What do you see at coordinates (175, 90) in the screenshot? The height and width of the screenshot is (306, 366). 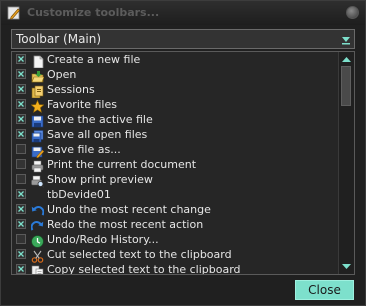 I see `list-item: Sessions` at bounding box center [175, 90].